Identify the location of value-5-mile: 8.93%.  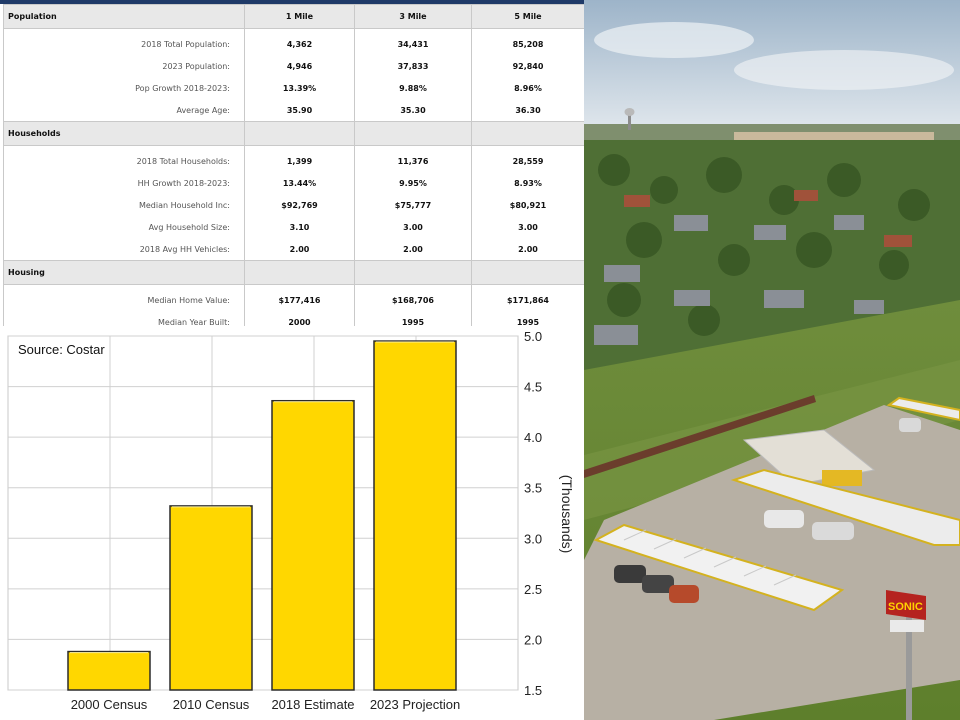
(527, 183).